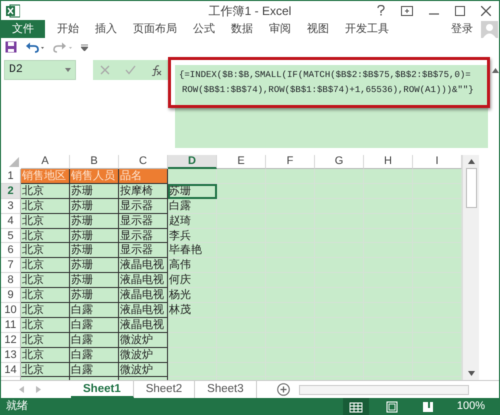  Describe the element at coordinates (68, 70) in the screenshot. I see `dropdown-icon` at that location.